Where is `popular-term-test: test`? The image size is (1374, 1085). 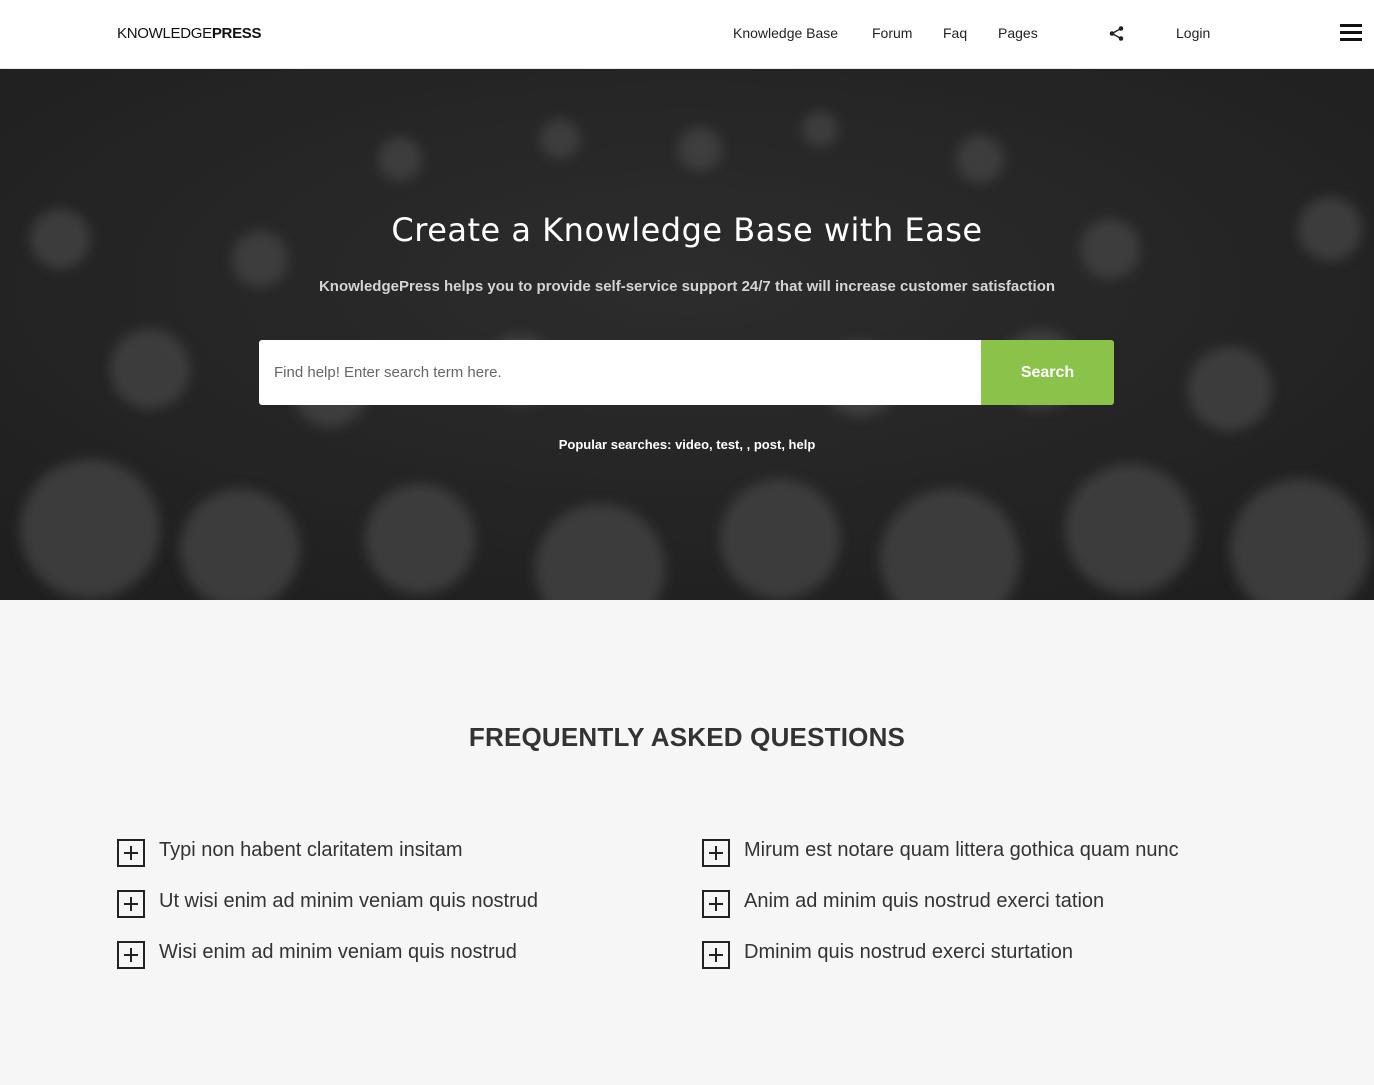
popular-term-test: test is located at coordinates (727, 444).